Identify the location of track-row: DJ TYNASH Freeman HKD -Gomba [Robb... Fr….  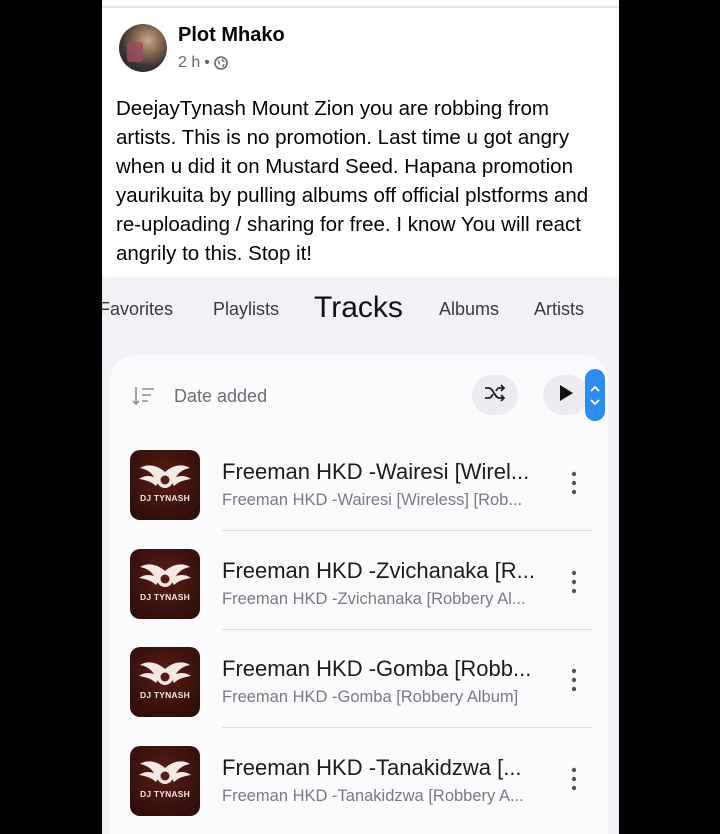
(359, 679).